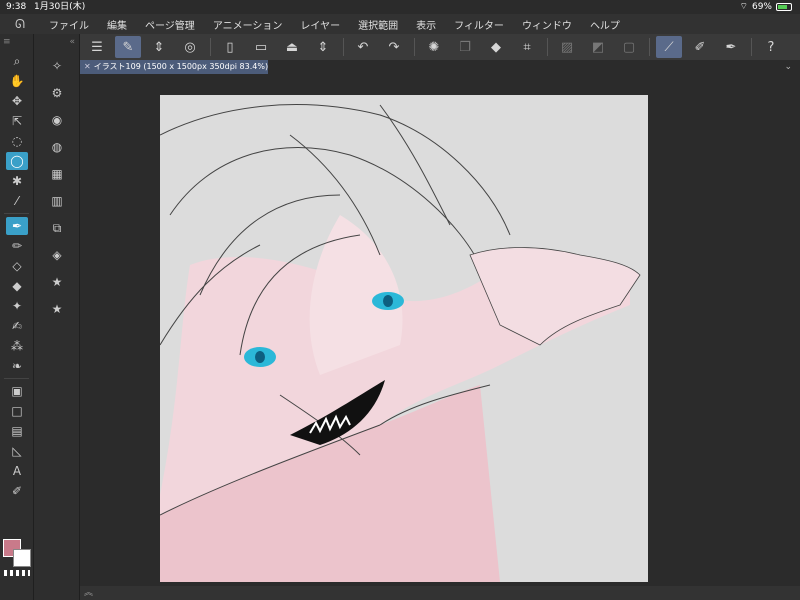 The image size is (800, 600). What do you see at coordinates (17, 306) in the screenshot?
I see `decoration-tool-icon: ✦` at bounding box center [17, 306].